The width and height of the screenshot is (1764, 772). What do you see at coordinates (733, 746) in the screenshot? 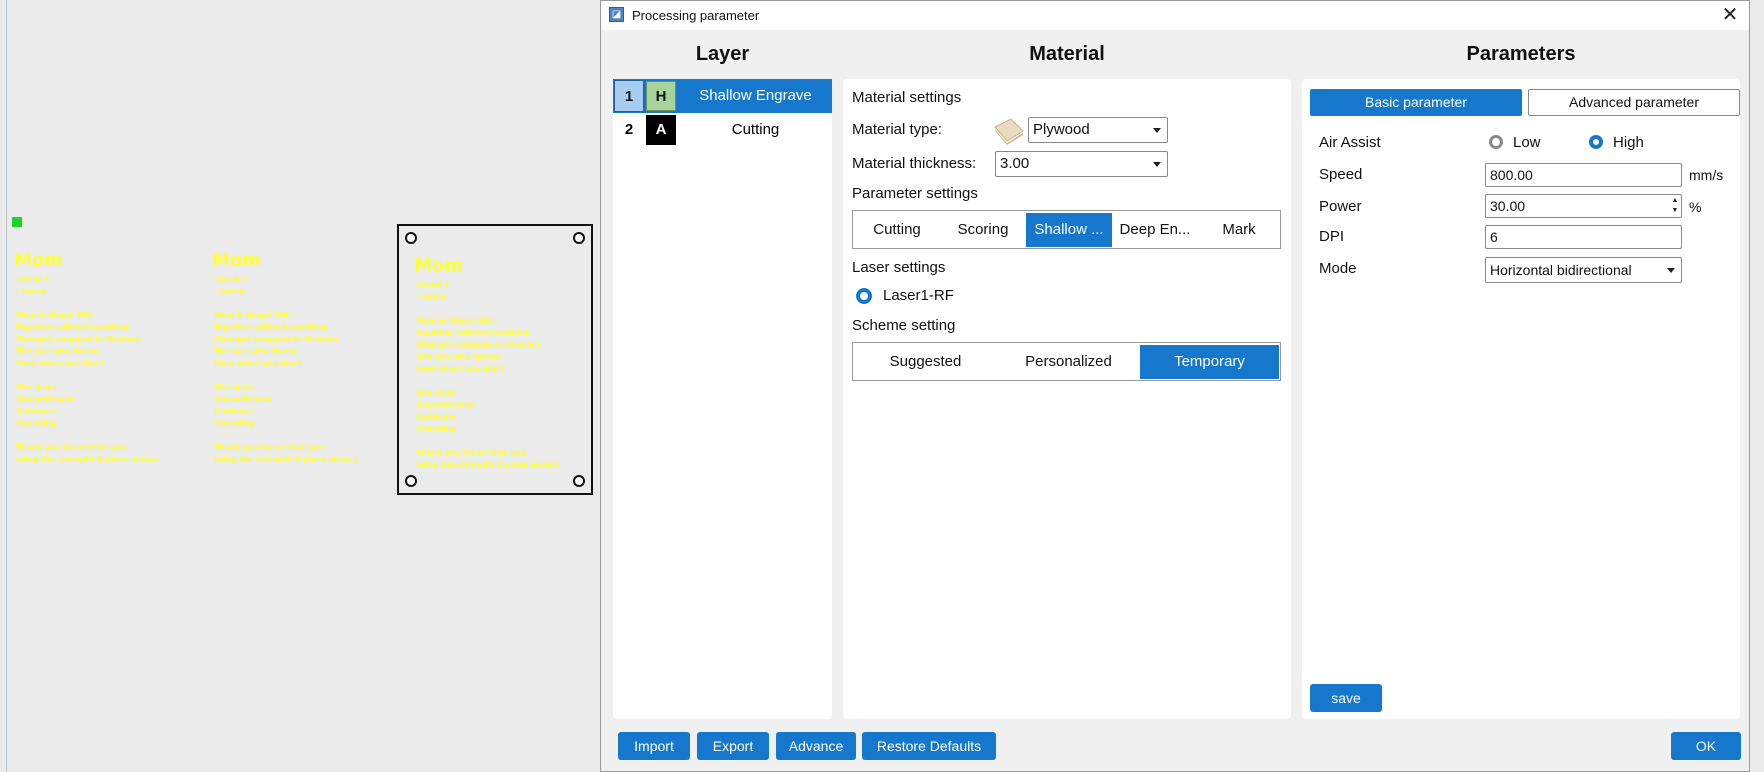
I see `export-button: Export` at bounding box center [733, 746].